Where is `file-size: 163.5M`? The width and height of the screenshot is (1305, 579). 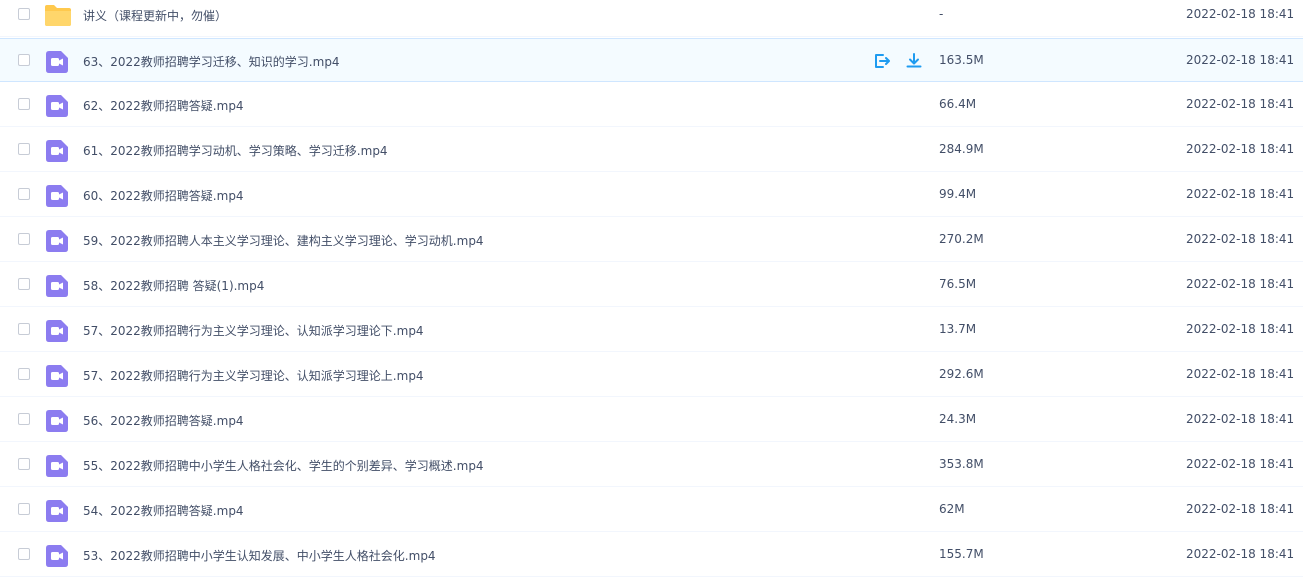 file-size: 163.5M is located at coordinates (961, 60).